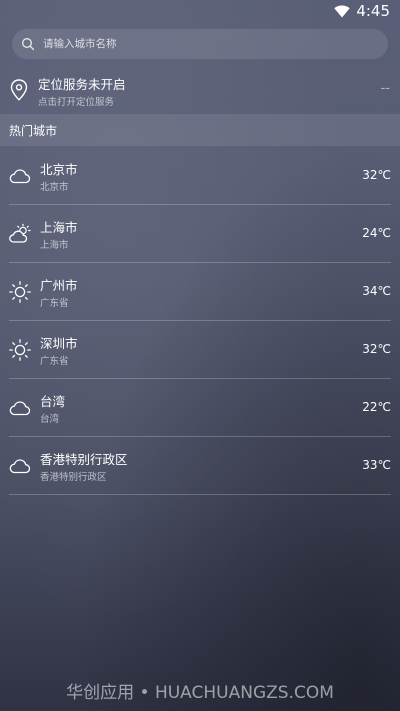  What do you see at coordinates (59, 227) in the screenshot?
I see `city-name: 上海市` at bounding box center [59, 227].